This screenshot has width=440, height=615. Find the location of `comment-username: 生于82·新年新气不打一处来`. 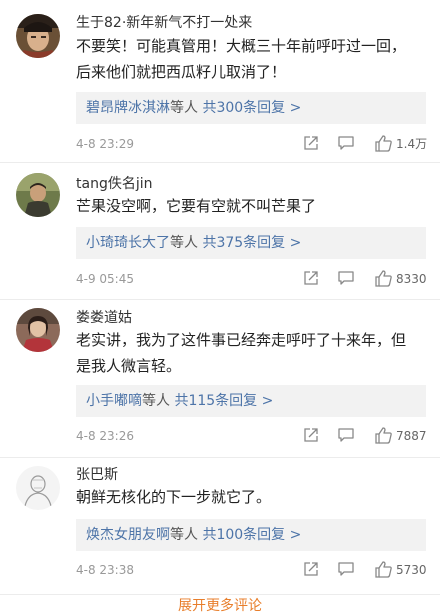

comment-username: 生于82·新年新气不打一处来 is located at coordinates (164, 22).